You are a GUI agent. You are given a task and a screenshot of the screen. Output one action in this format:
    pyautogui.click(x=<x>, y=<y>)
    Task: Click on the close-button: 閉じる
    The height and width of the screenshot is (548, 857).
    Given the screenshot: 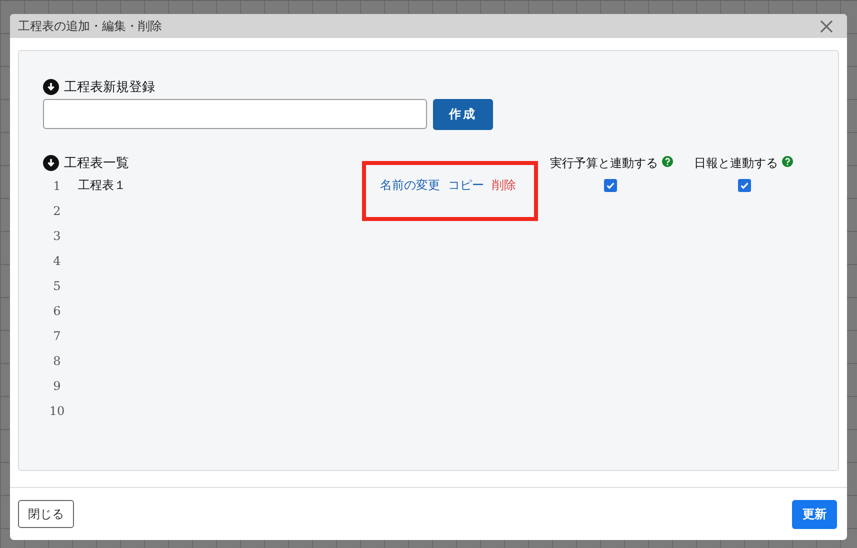 What is the action you would take?
    pyautogui.click(x=46, y=514)
    